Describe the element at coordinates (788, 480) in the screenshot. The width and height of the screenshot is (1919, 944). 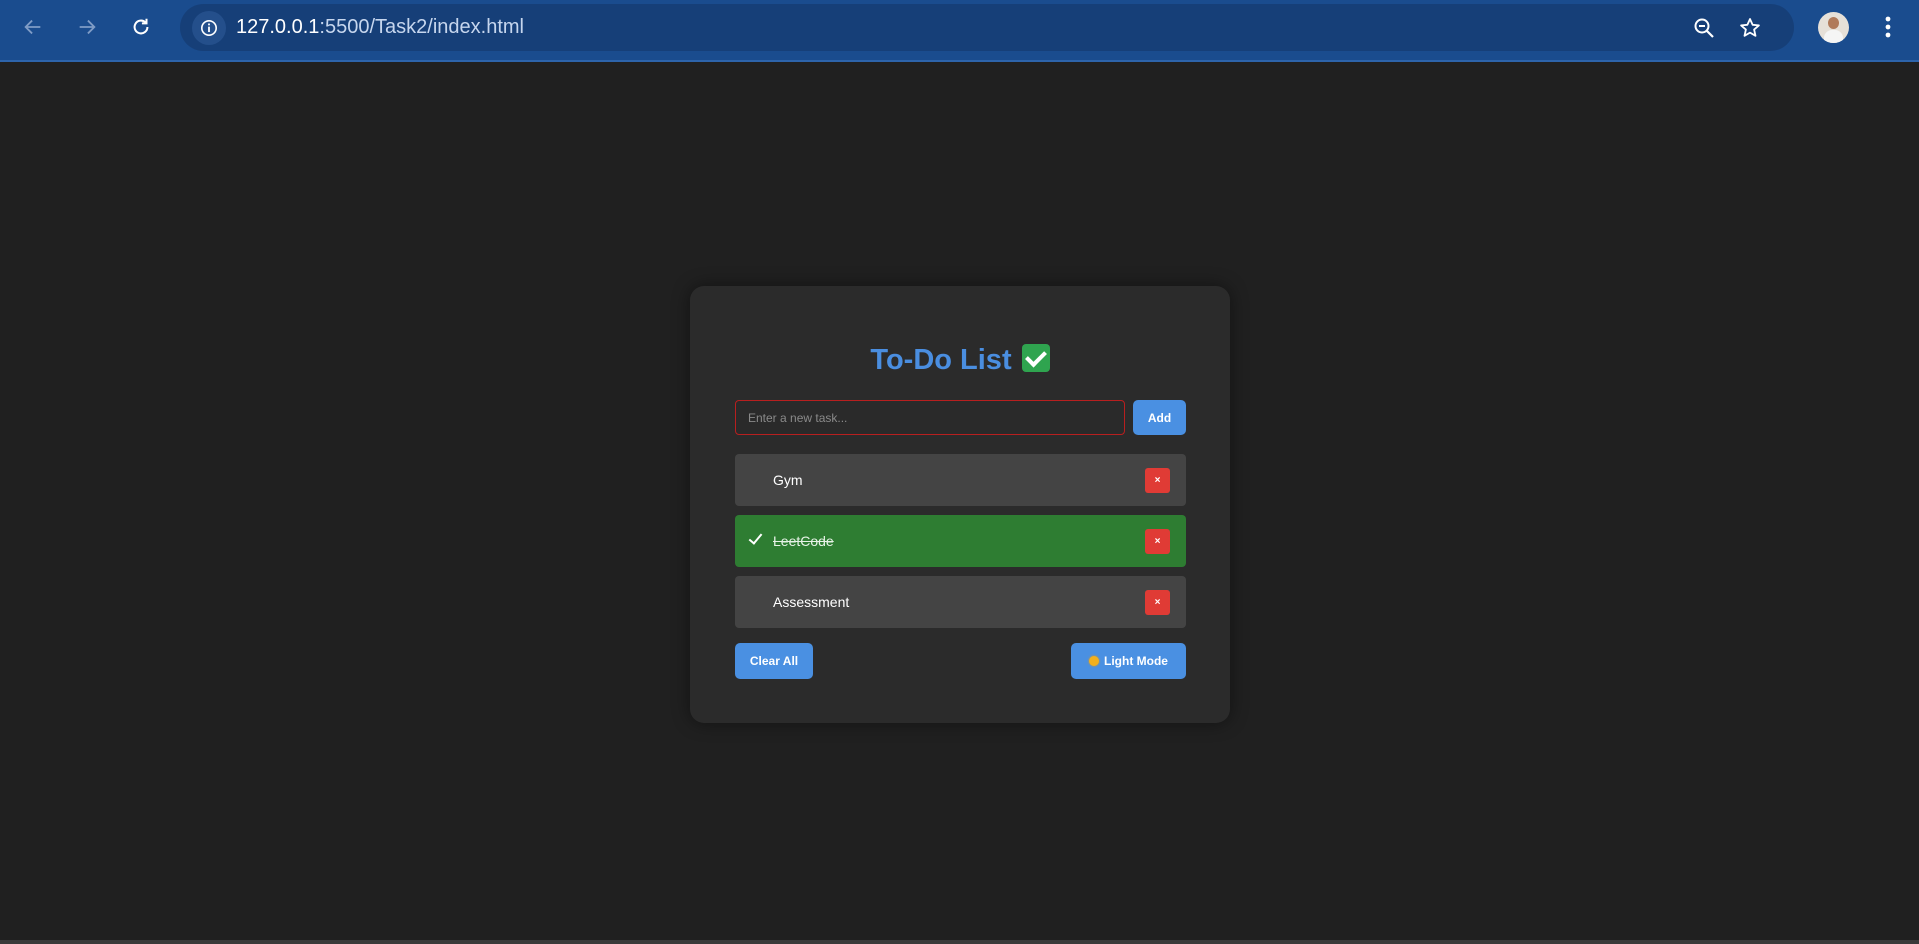
I see `task-label: Gym` at that location.